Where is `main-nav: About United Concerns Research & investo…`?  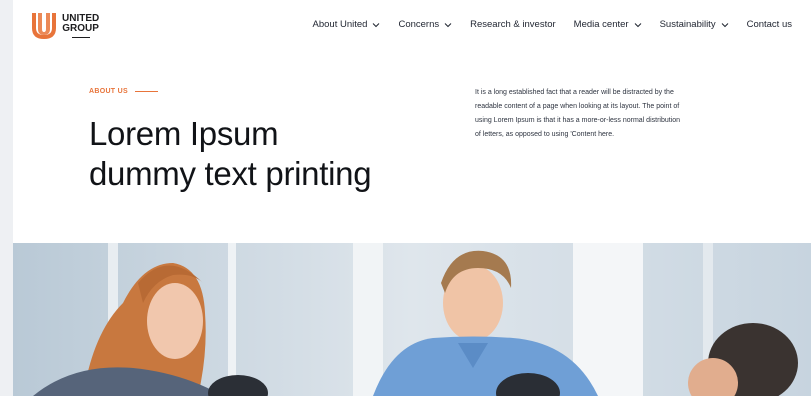
main-nav: About United Concerns Research & investo… is located at coordinates (543, 24).